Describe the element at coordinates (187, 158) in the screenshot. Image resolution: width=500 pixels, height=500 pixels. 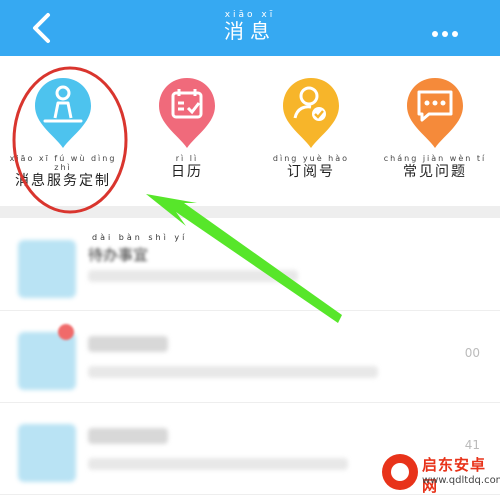
I see `entry-ruby: rì lì` at that location.